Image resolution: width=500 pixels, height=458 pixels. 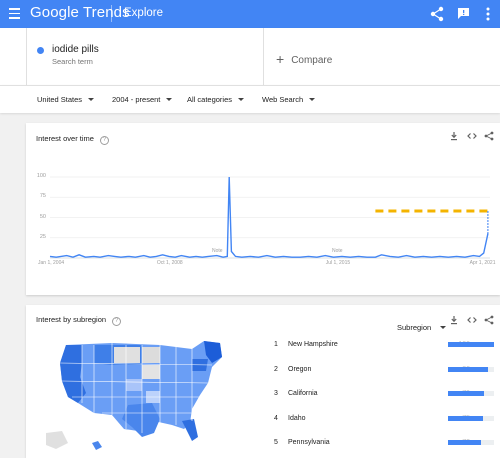 I want to click on us-choropleth-map, so click(x=137, y=393).